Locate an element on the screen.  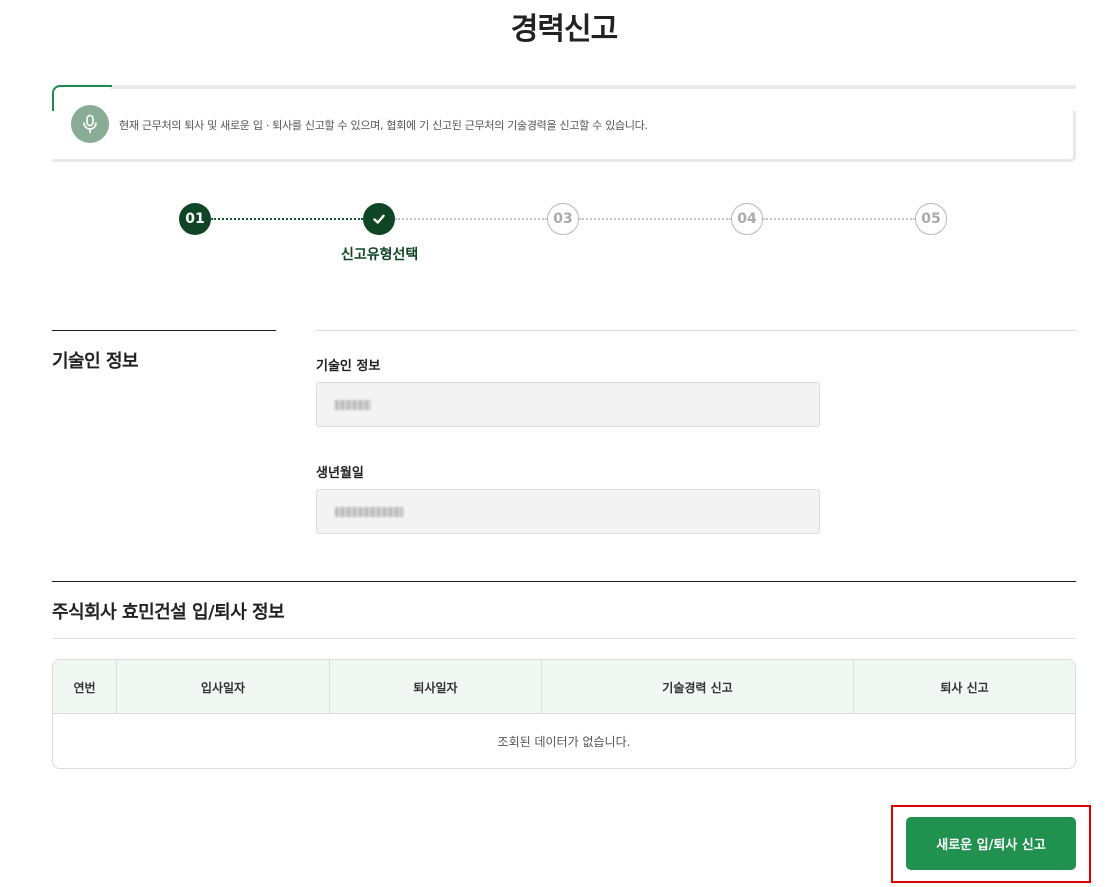
engineer-section-title: 기술인 정보 is located at coordinates (95, 361).